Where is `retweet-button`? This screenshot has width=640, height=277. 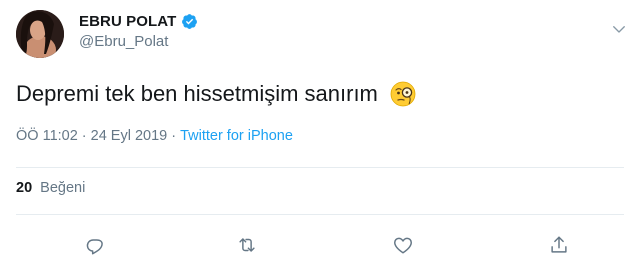
retweet-button is located at coordinates (247, 245).